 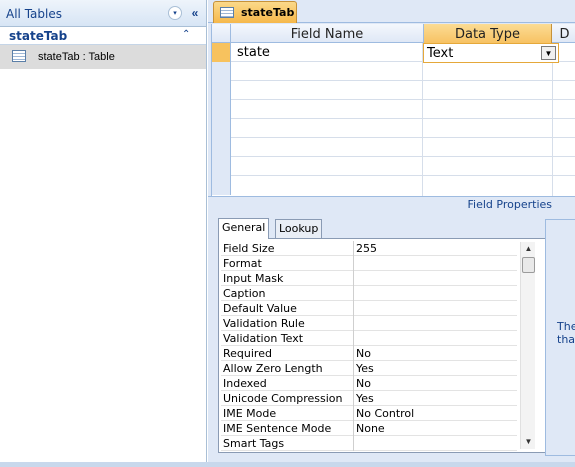 I want to click on property-row: Input Mask, so click(x=369, y=278).